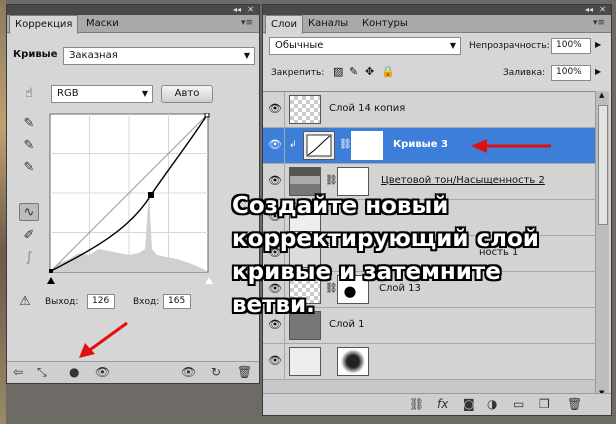 Image resolution: width=616 pixels, height=424 pixels. I want to click on curve-point-mid, so click(151, 195).